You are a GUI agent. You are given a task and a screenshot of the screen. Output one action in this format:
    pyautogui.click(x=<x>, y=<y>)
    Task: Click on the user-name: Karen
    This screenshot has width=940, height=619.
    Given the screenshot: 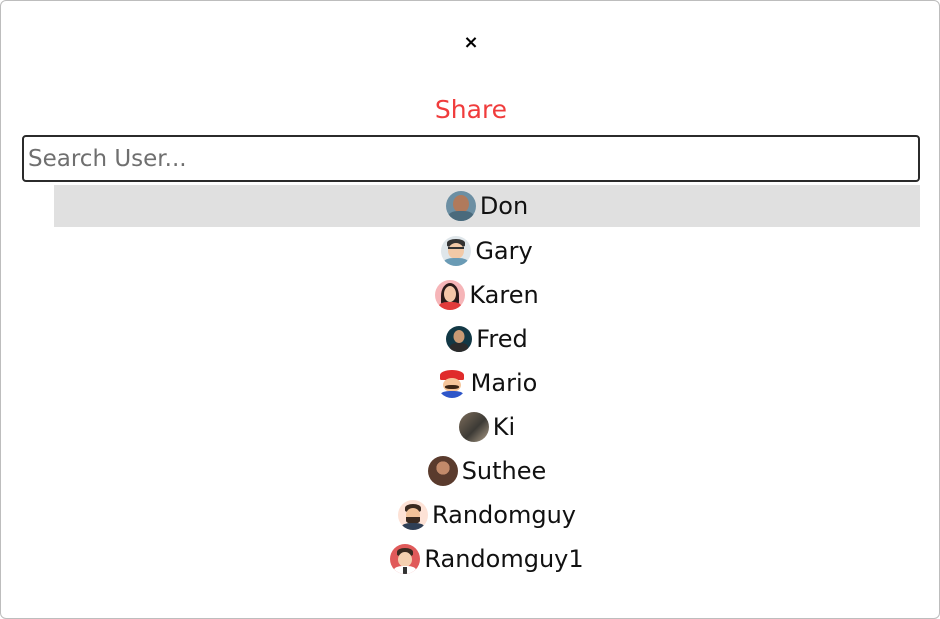 What is the action you would take?
    pyautogui.click(x=504, y=295)
    